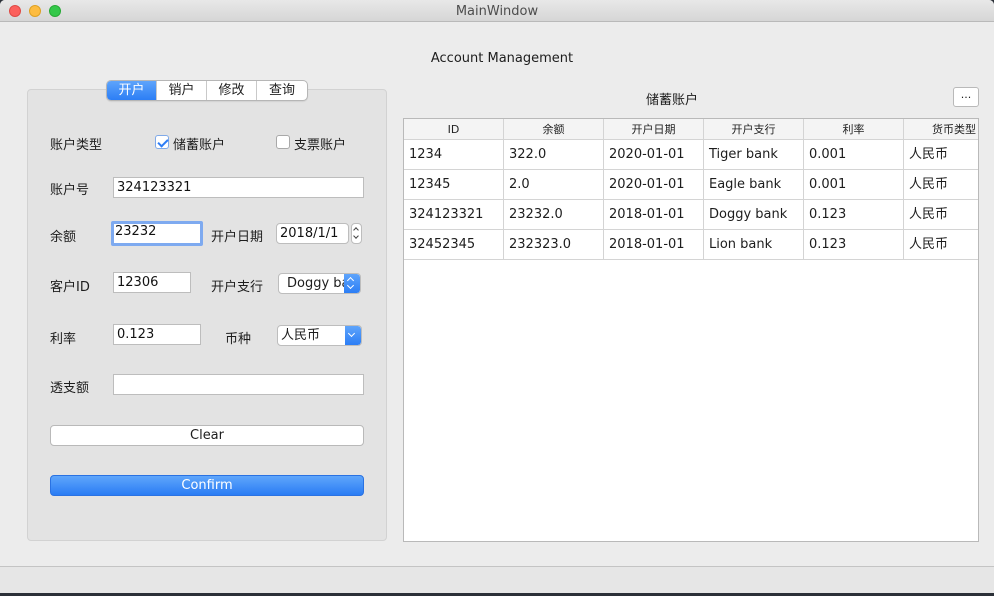 This screenshot has height=596, width=994. I want to click on app-title: Account Management, so click(502, 58).